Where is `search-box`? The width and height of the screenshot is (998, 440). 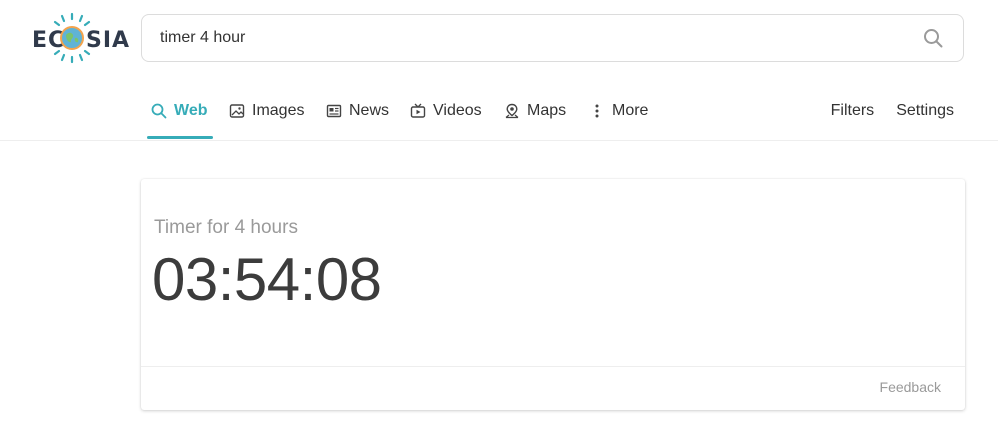 search-box is located at coordinates (552, 38).